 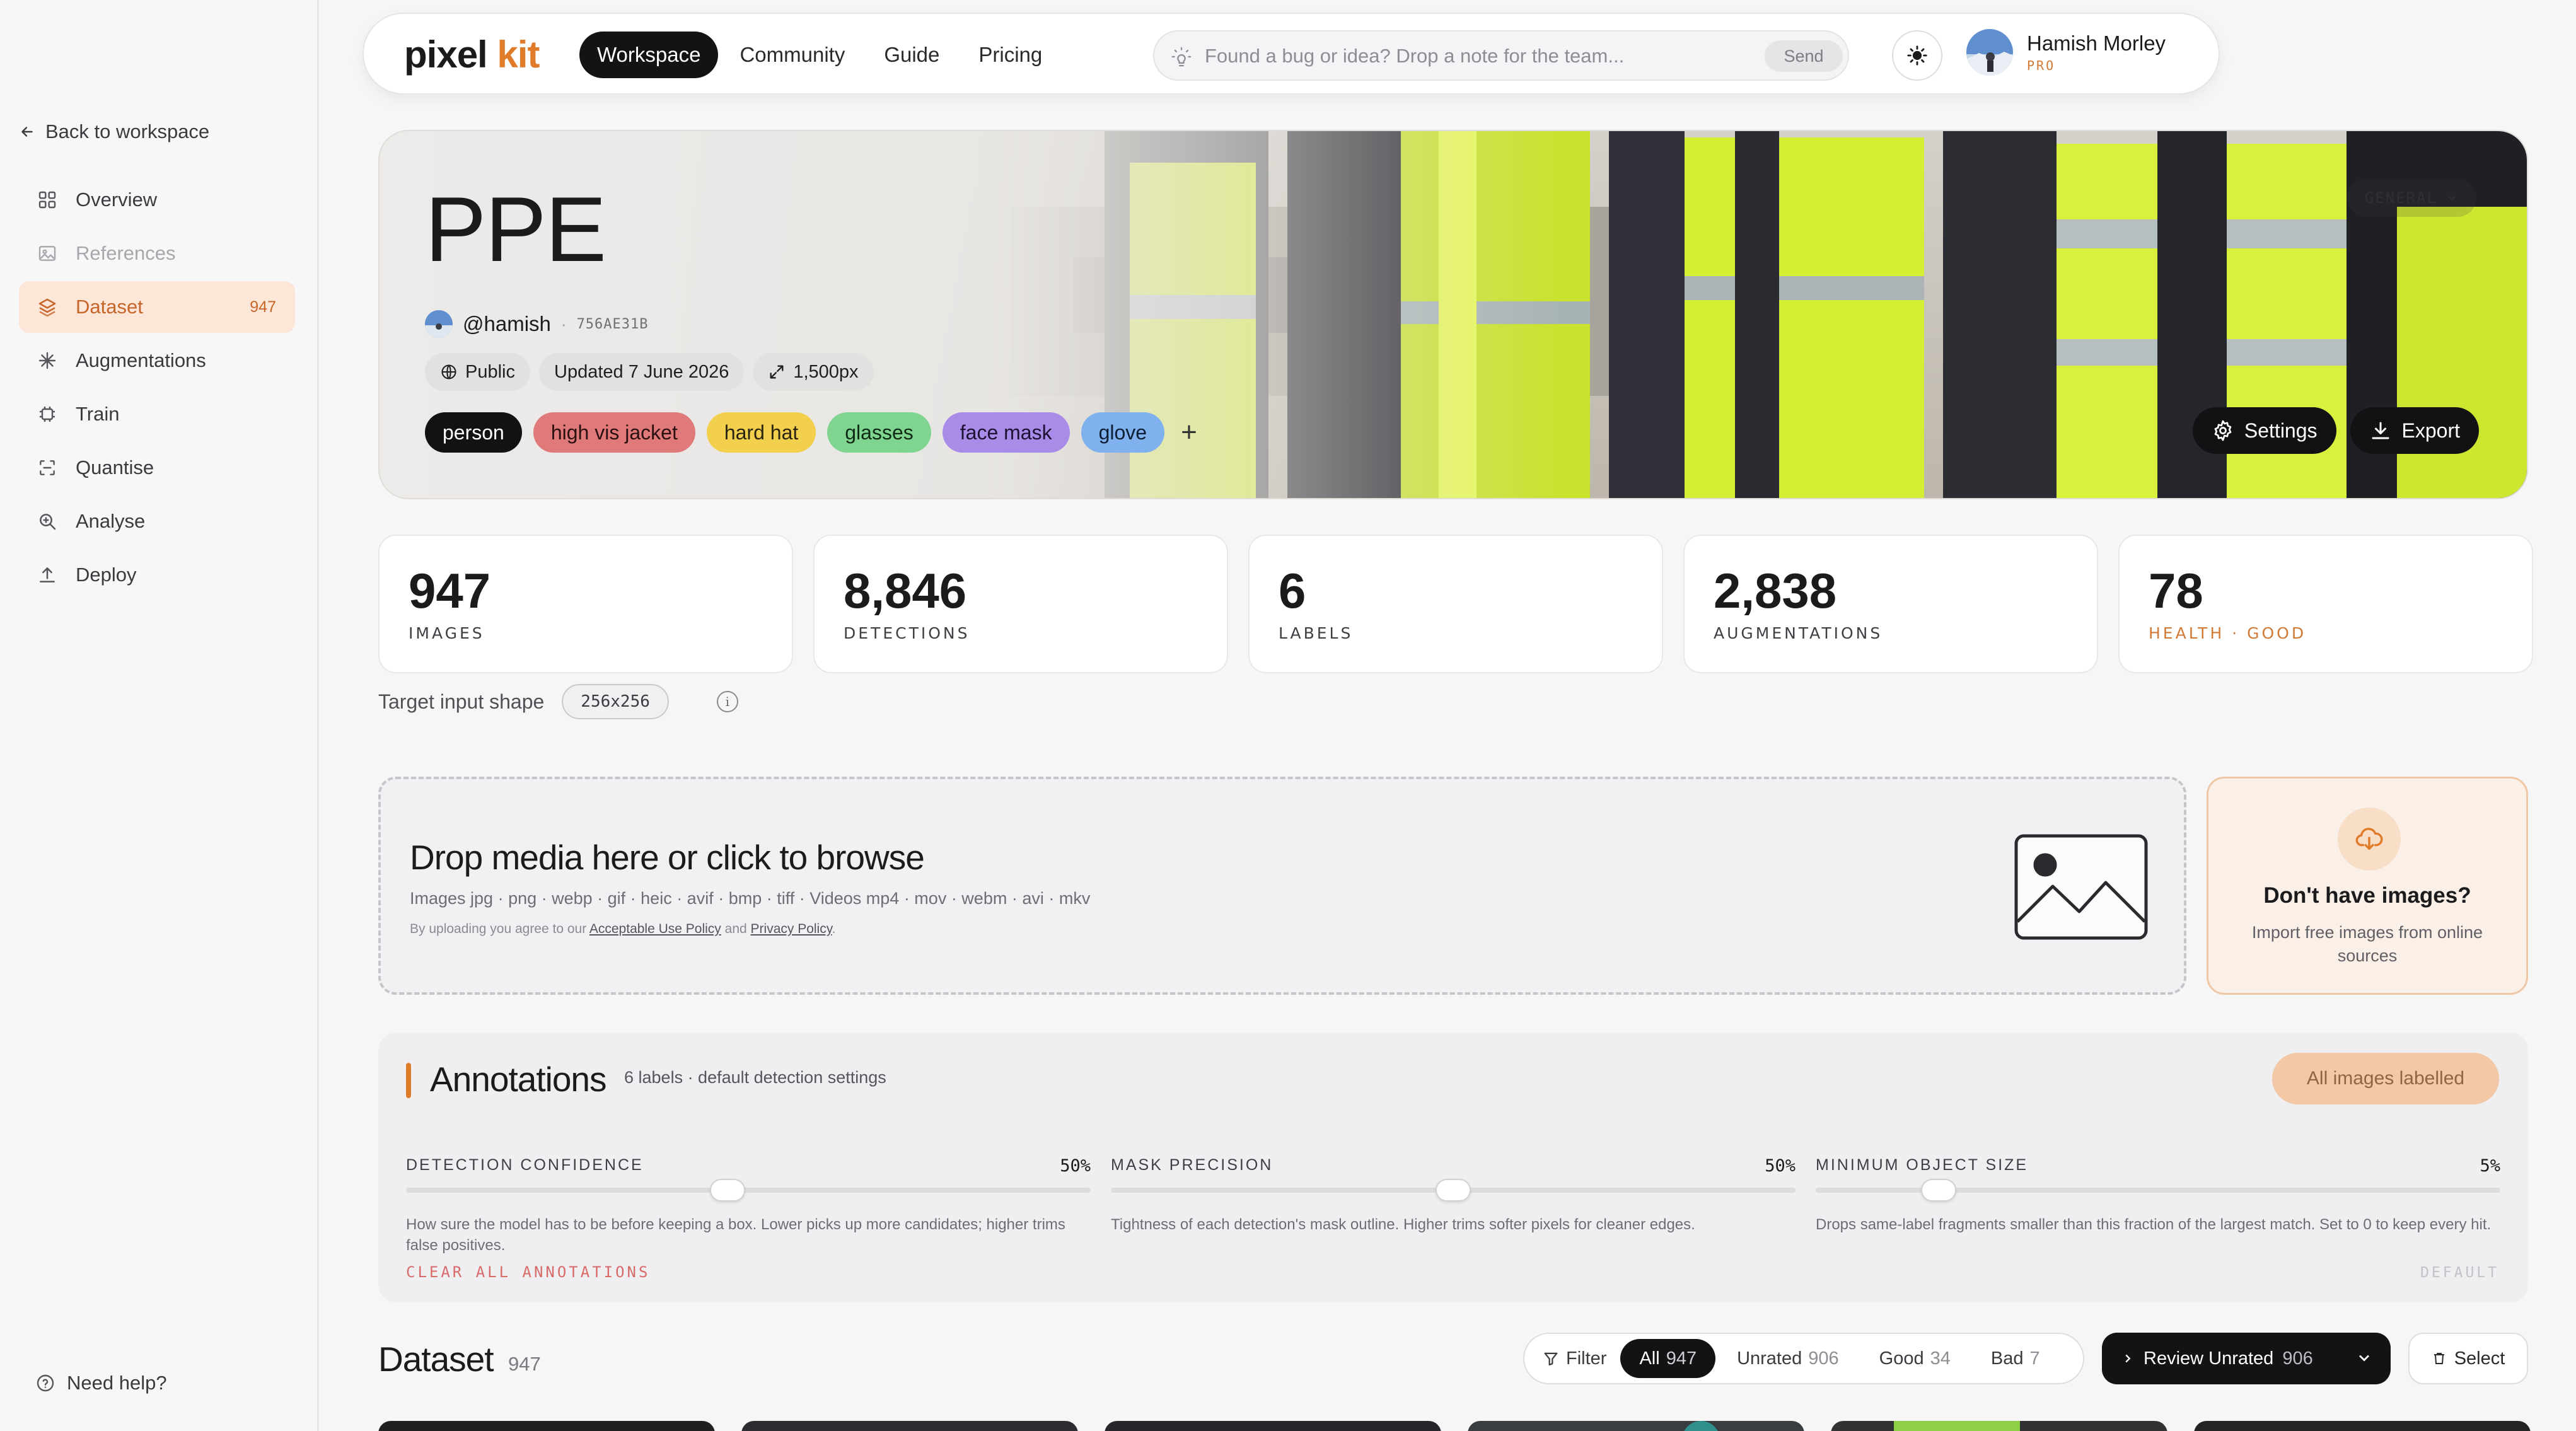 I want to click on dataset-id: 756AE31B, so click(x=612, y=324).